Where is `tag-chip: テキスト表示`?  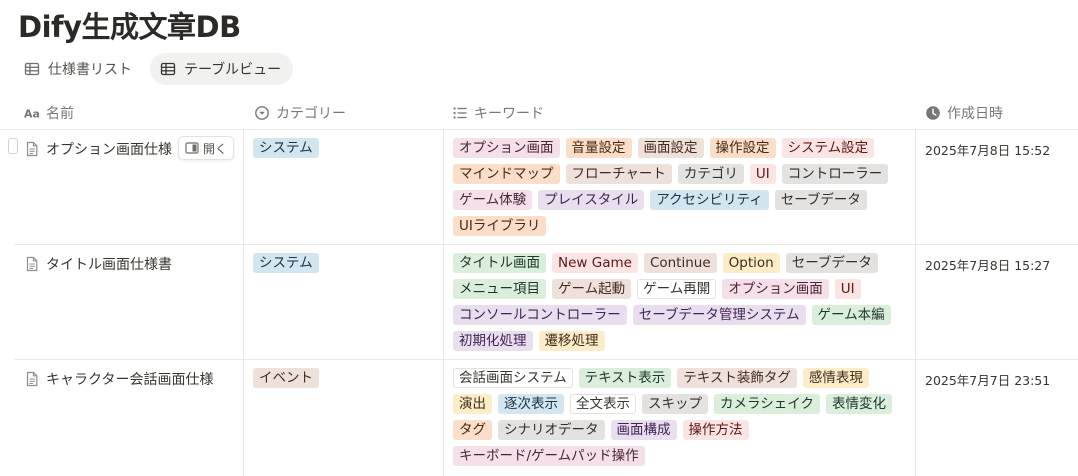
tag-chip: テキスト表示 is located at coordinates (625, 378).